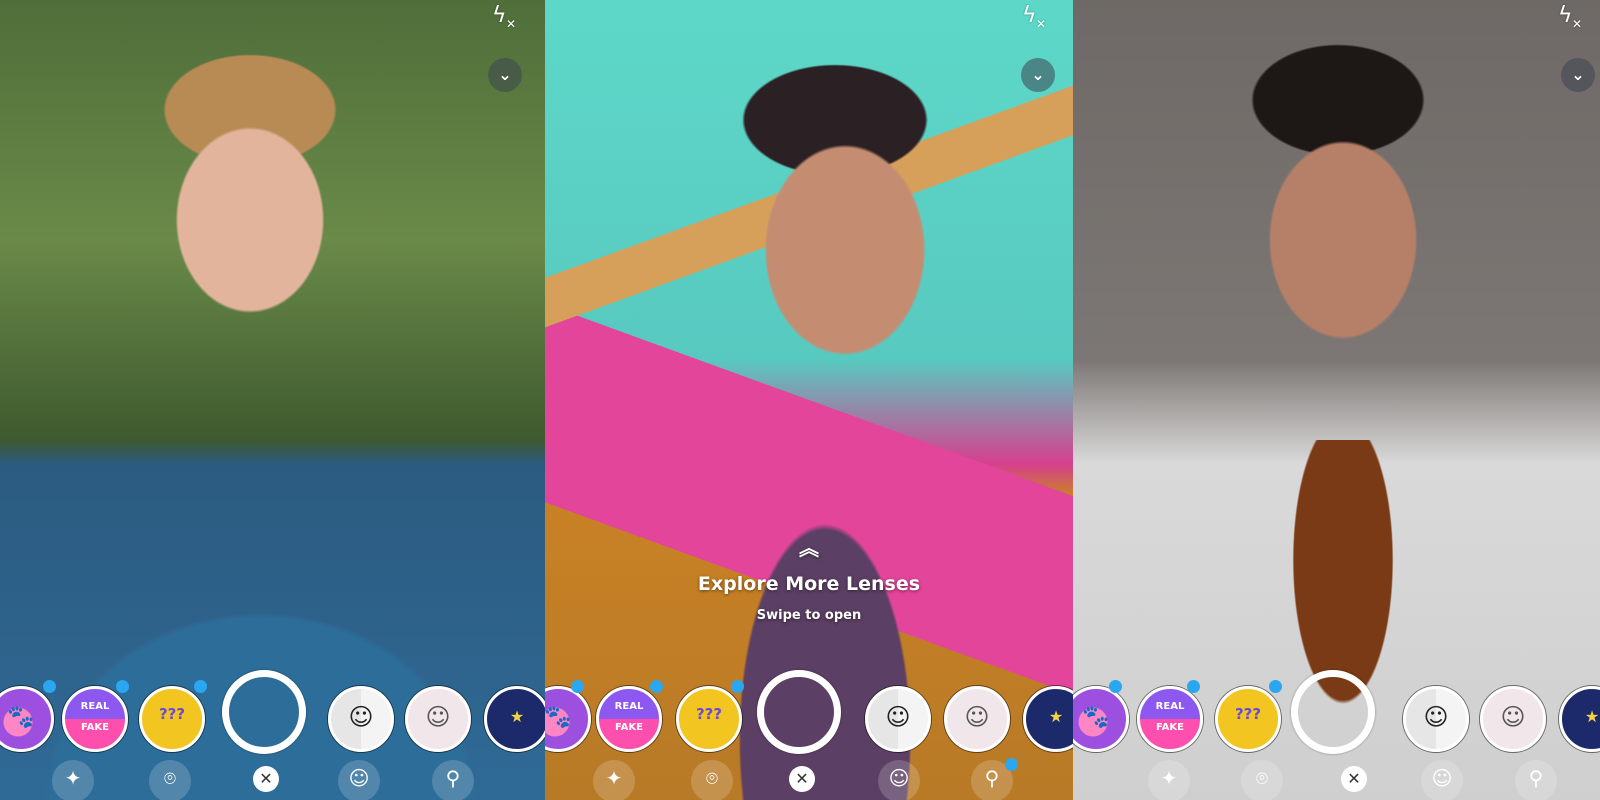  Describe the element at coordinates (809, 548) in the screenshot. I see `swipe-up-icon: ︽` at that location.